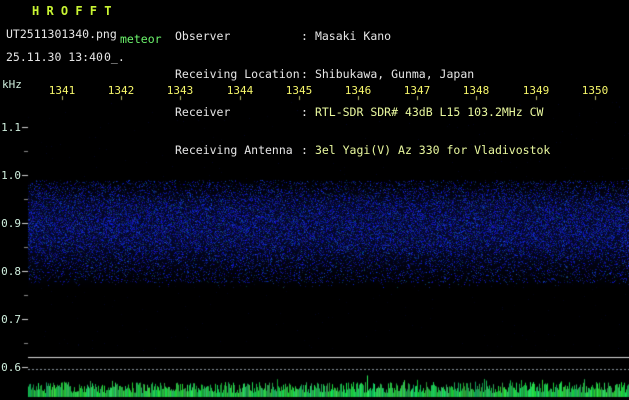 This screenshot has height=400, width=629. Describe the element at coordinates (121, 90) in the screenshot. I see `x-tick-label: 1342` at that location.